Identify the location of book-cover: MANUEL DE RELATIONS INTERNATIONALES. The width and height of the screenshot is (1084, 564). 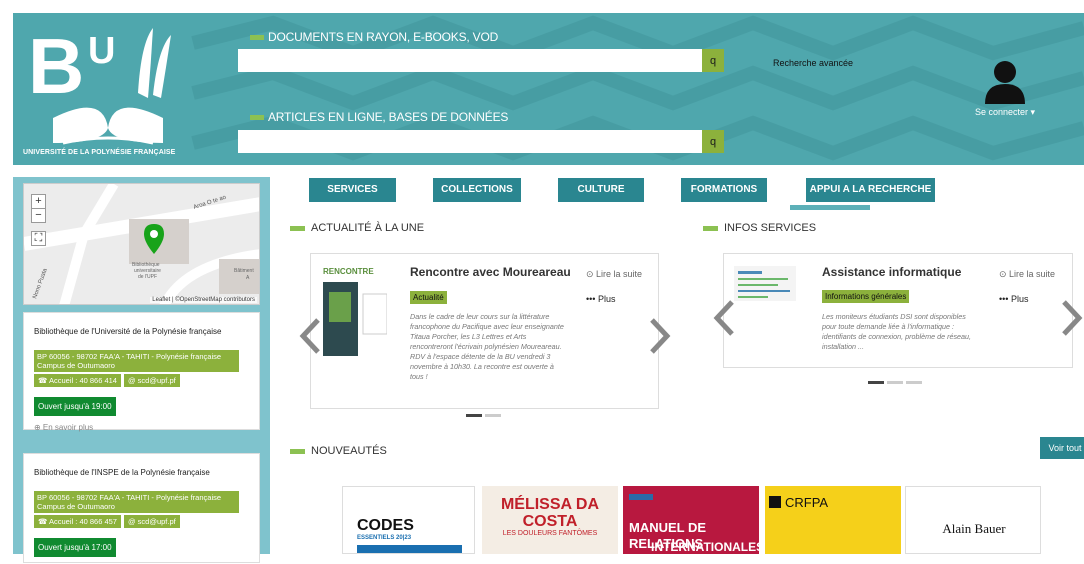
(691, 520).